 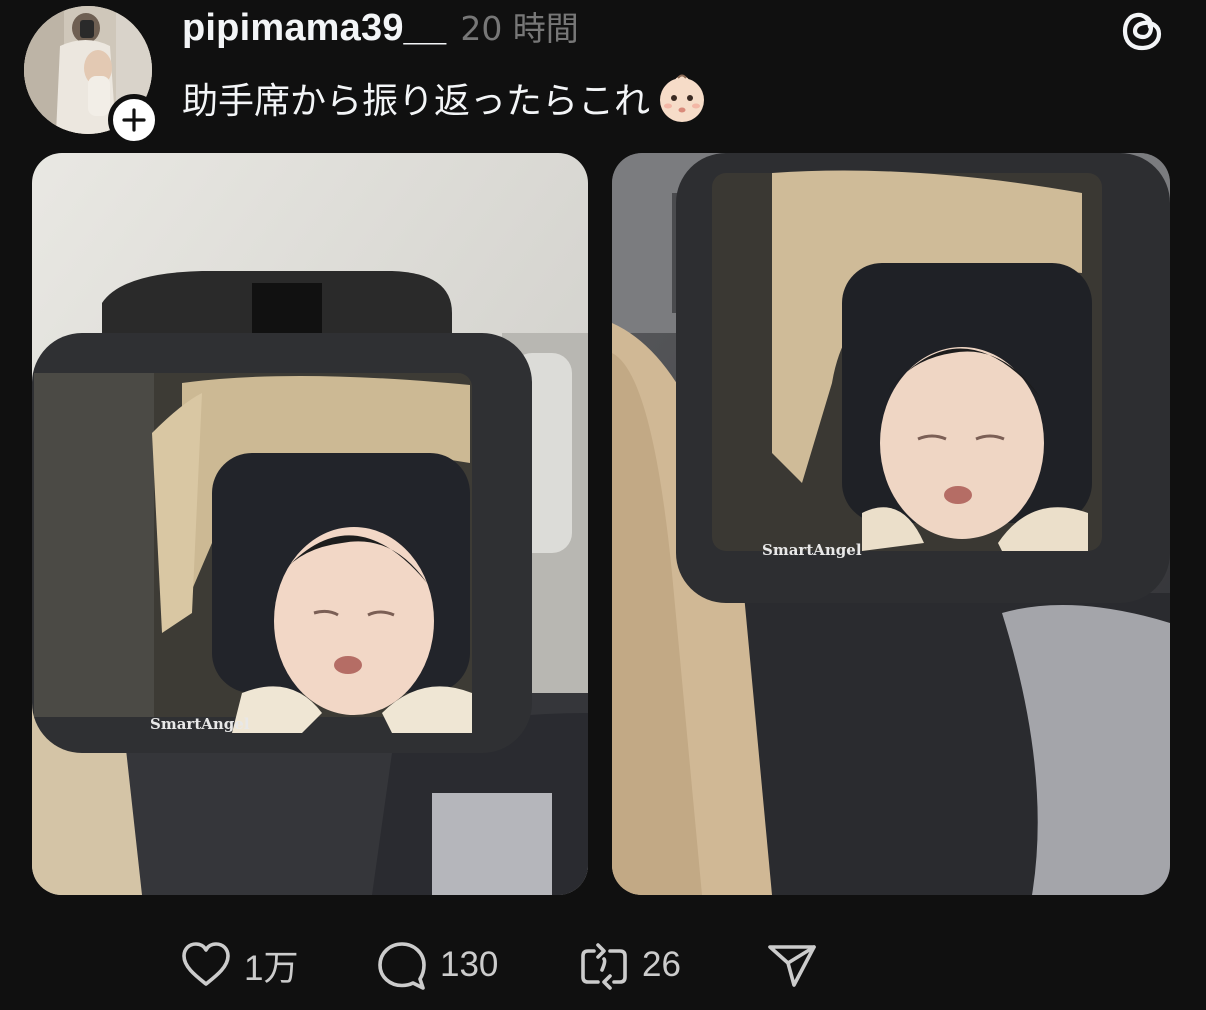 I want to click on follow-button, so click(x=134, y=120).